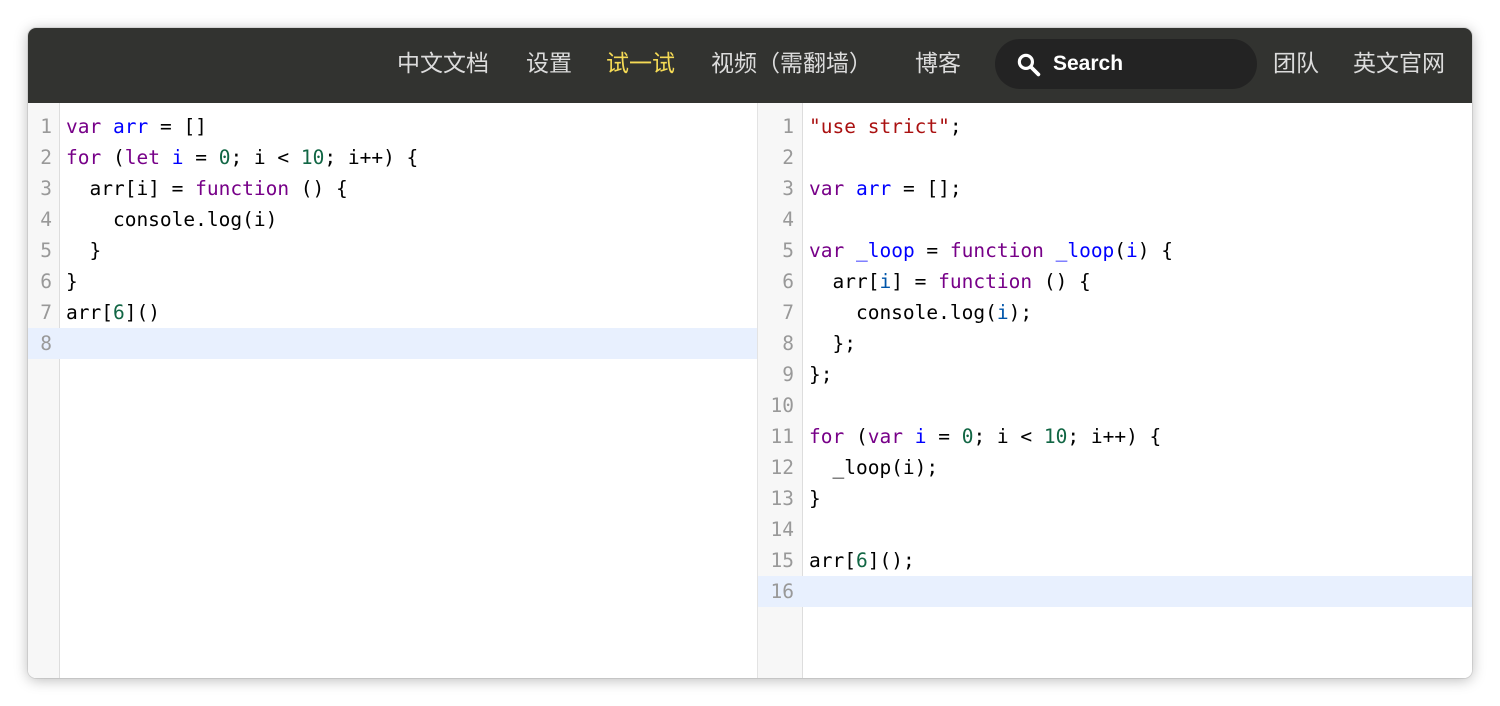 Image resolution: width=1500 pixels, height=706 pixels. Describe the element at coordinates (1115, 343) in the screenshot. I see `code-line: 8 };` at that location.